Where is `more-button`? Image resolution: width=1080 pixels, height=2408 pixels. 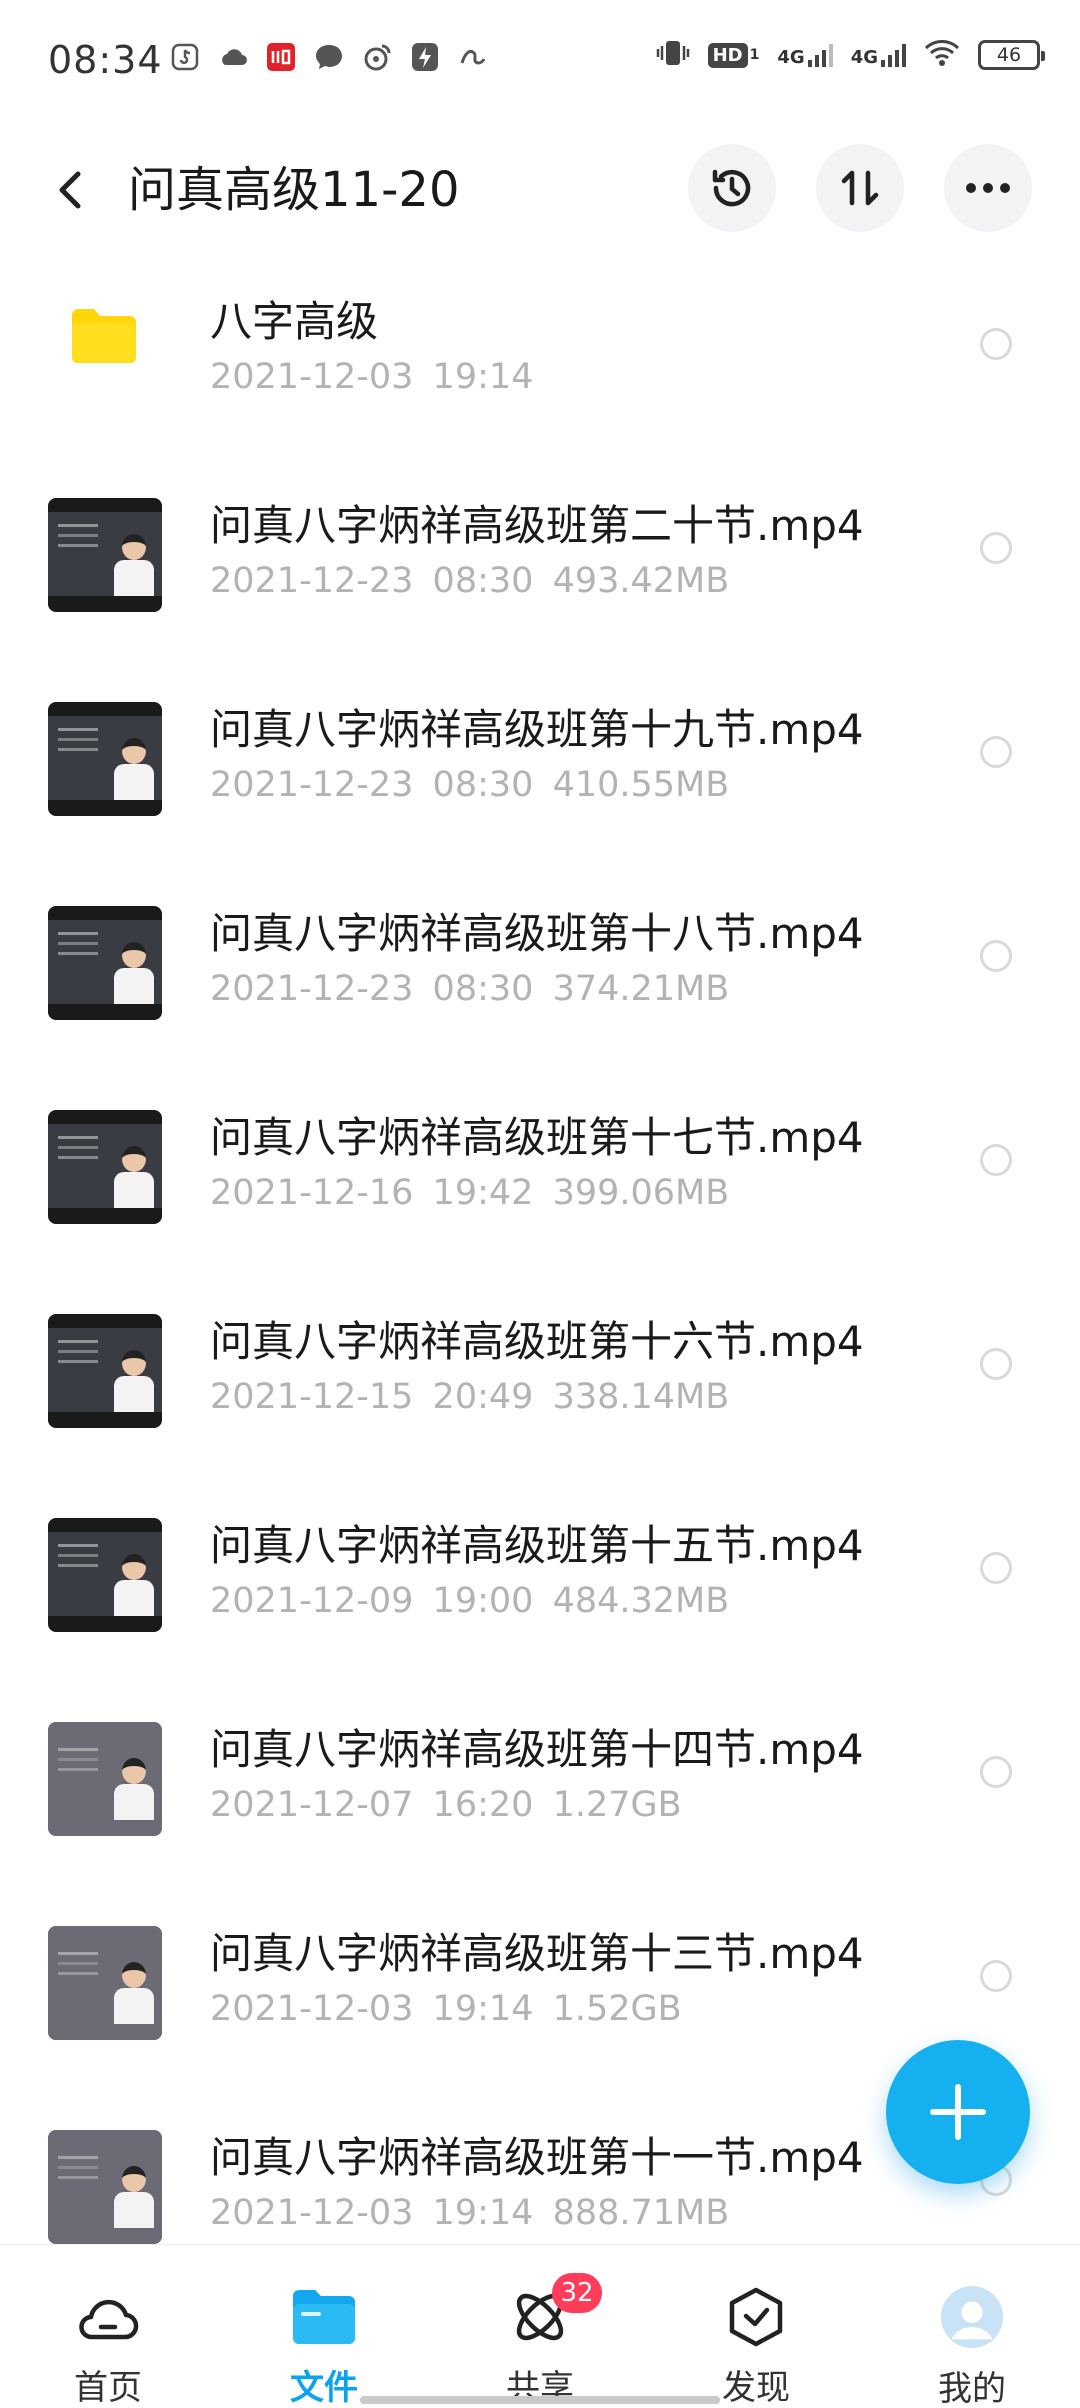 more-button is located at coordinates (988, 188).